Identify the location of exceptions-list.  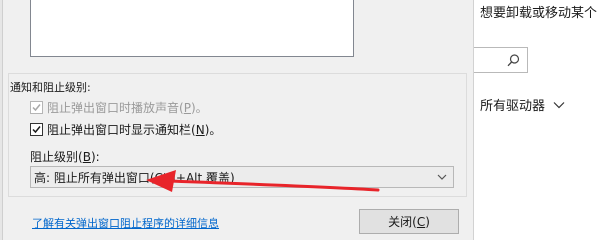
(192, 28).